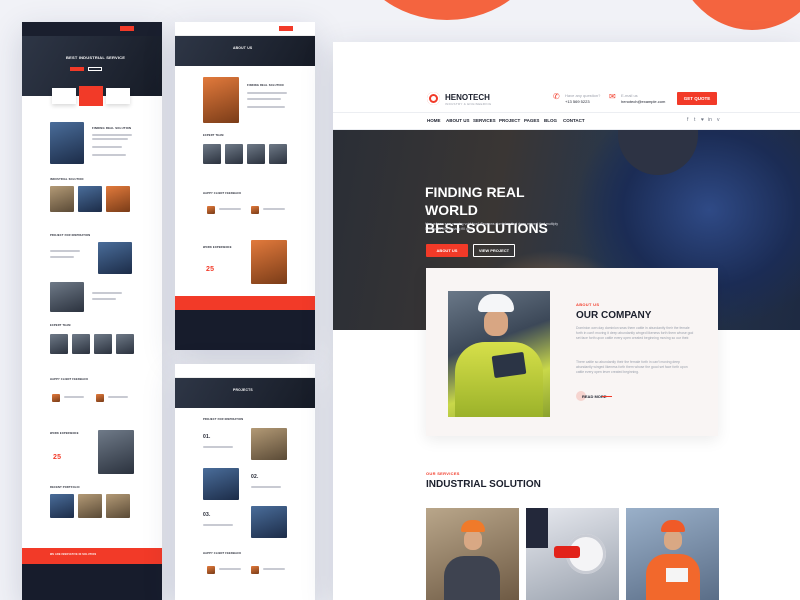  I want to click on nav-item-about: ABOUT US, so click(458, 120).